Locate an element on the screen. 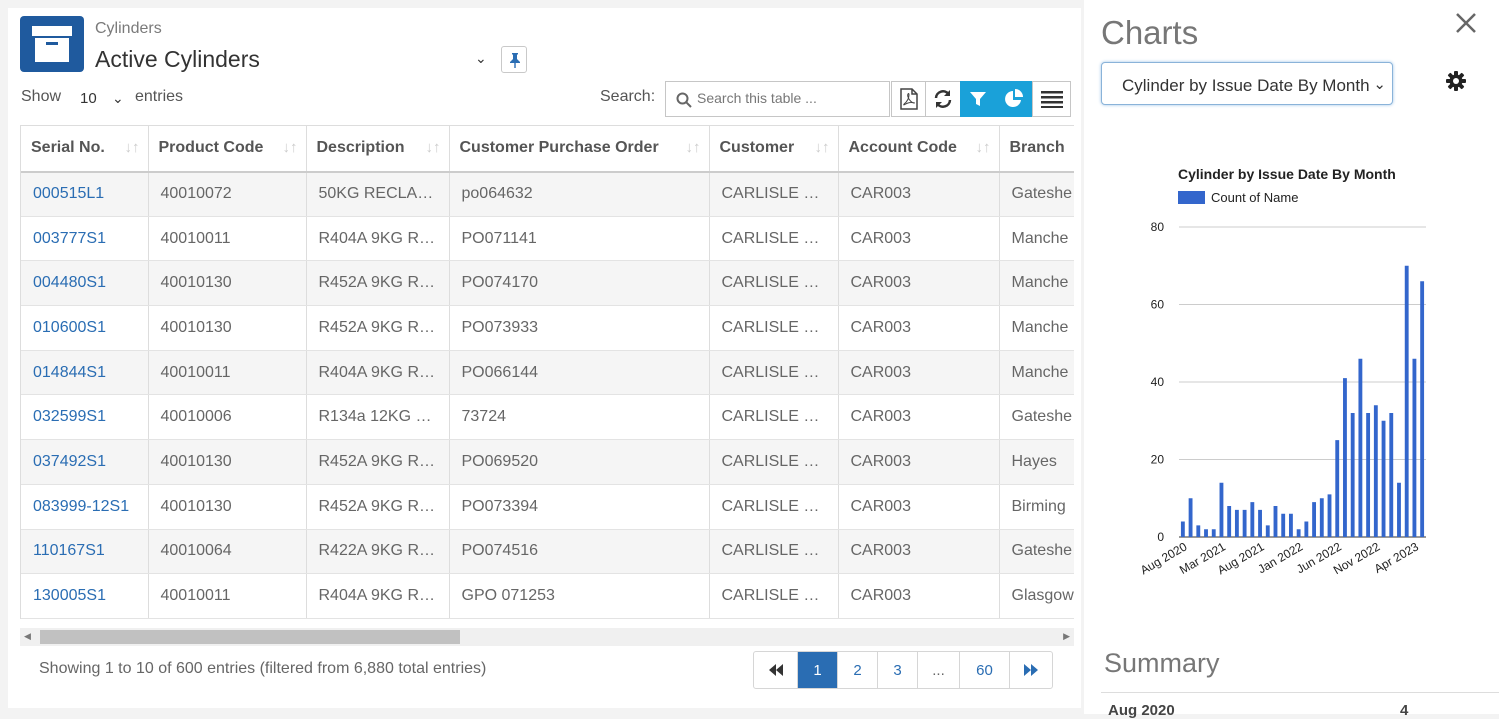 The height and width of the screenshot is (719, 1499). chart-toggle-button is located at coordinates (1013, 99).